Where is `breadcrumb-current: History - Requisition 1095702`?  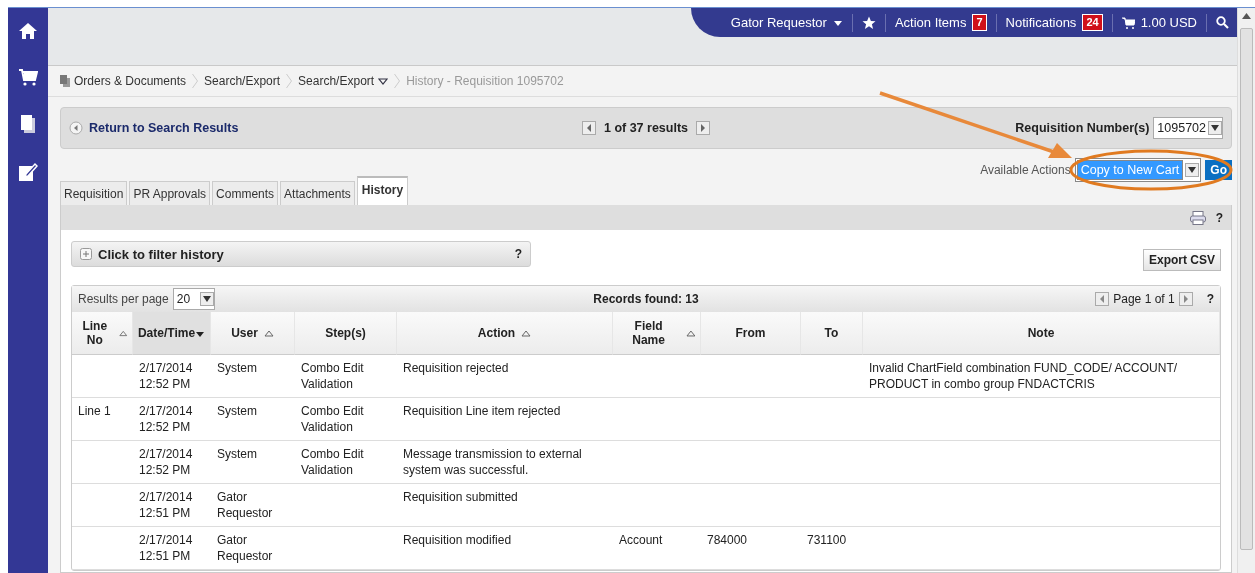
breadcrumb-current: History - Requisition 1095702 is located at coordinates (485, 81).